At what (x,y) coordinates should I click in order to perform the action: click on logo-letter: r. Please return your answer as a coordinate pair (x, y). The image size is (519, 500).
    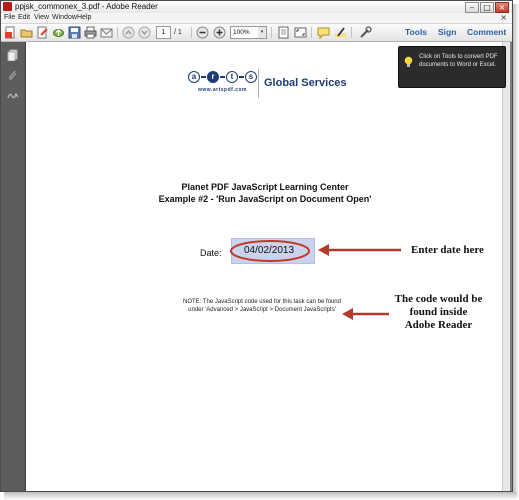
    Looking at the image, I should click on (213, 77).